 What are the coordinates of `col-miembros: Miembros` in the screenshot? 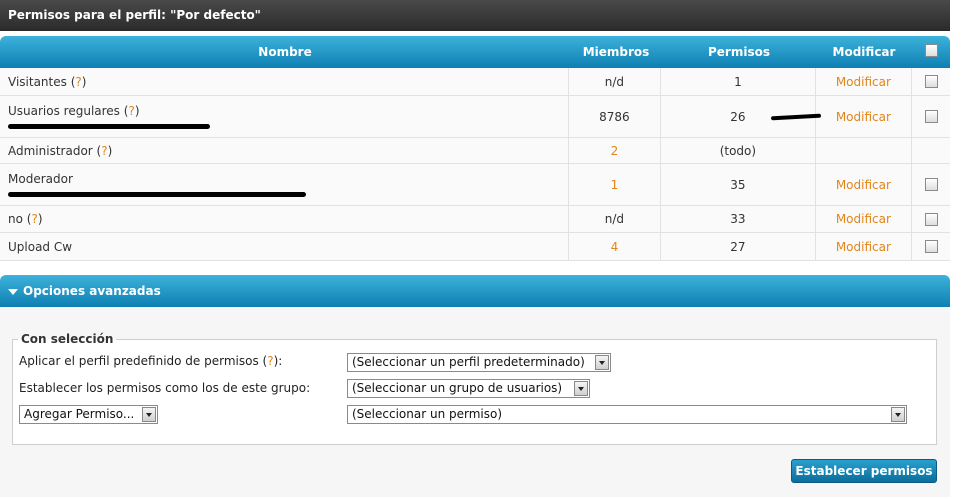 It's located at (616, 52).